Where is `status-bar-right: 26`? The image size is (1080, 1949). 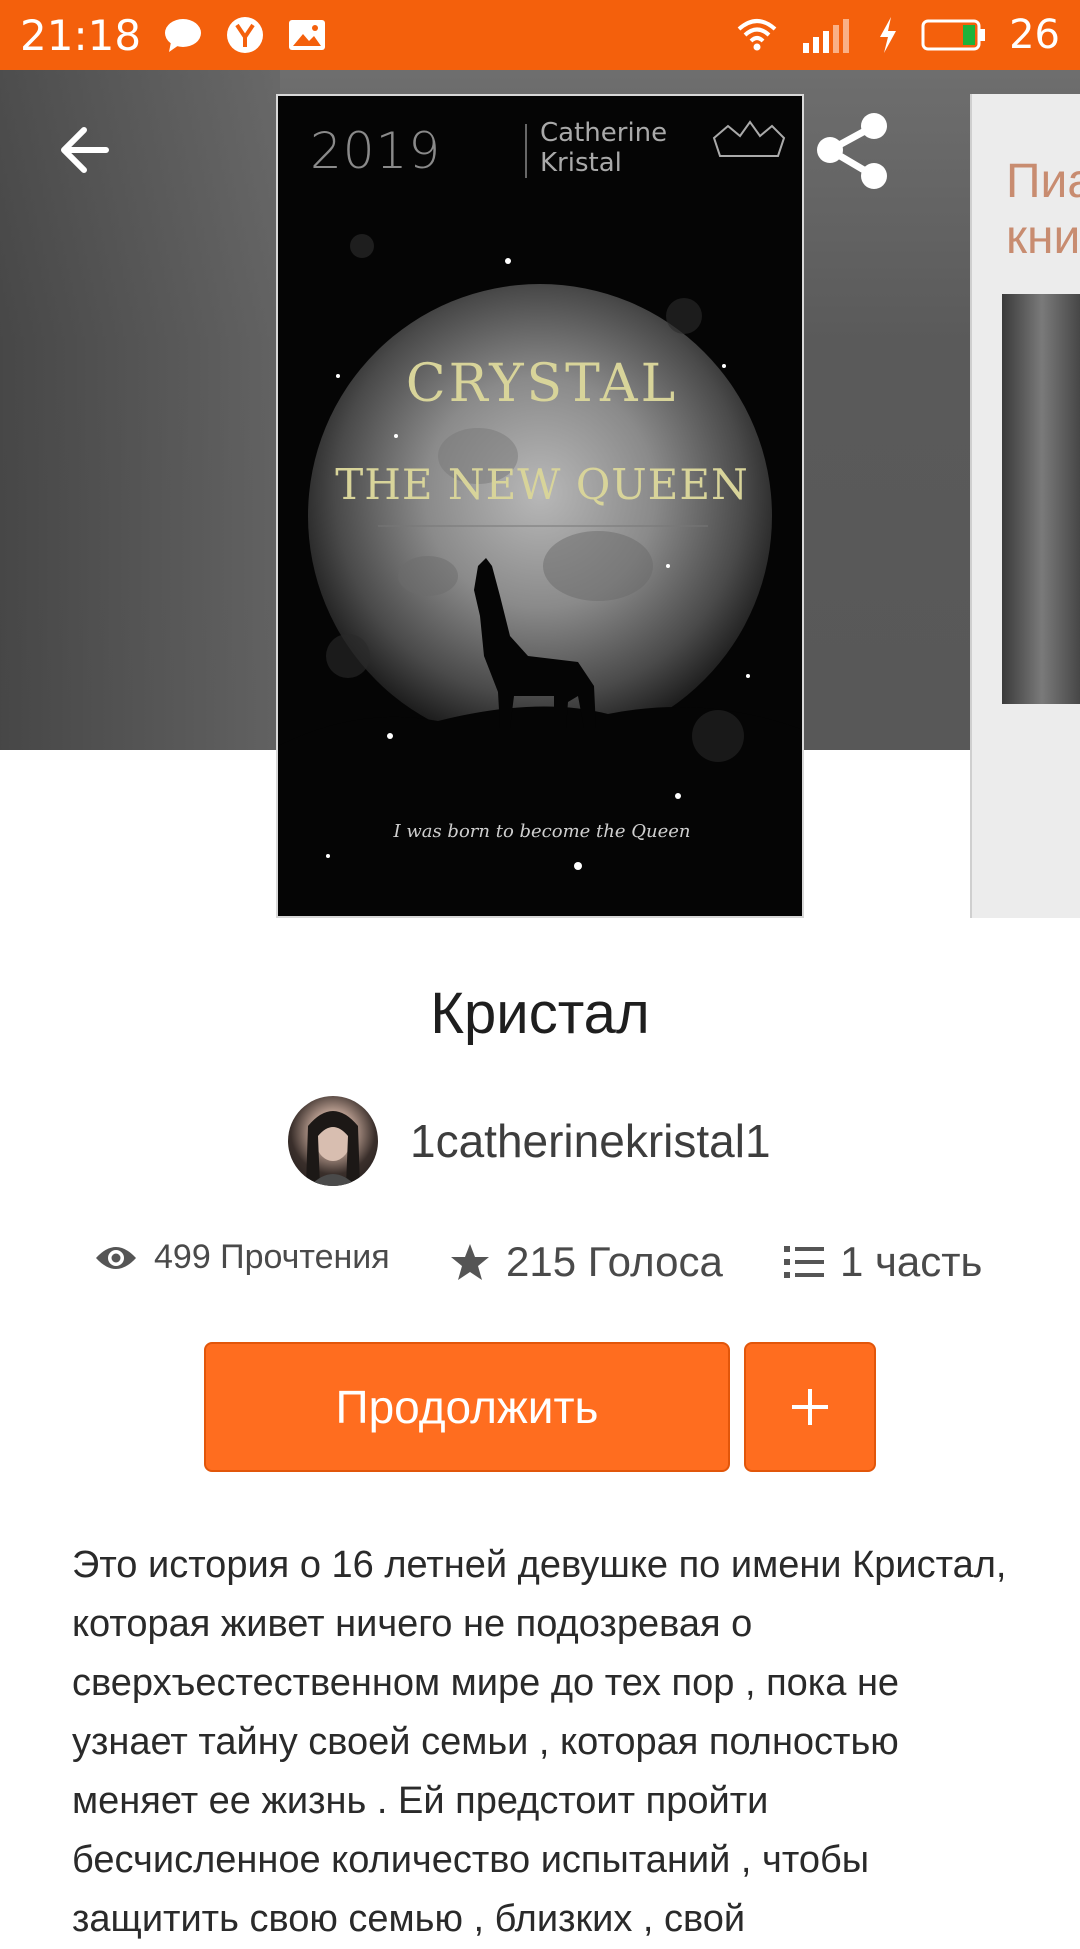
status-bar-right: 26 is located at coordinates (897, 35).